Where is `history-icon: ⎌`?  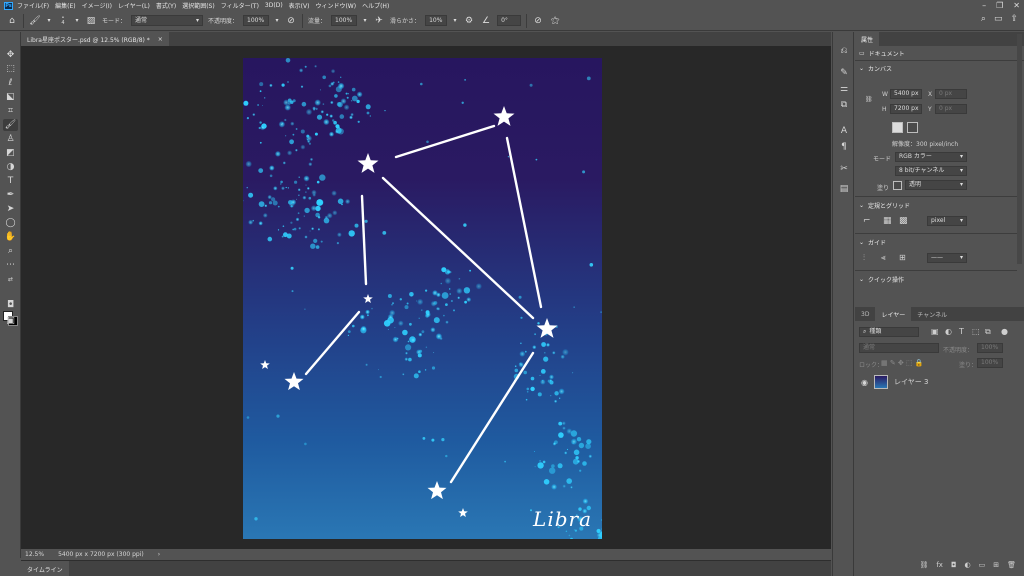 history-icon: ⎌ is located at coordinates (844, 50).